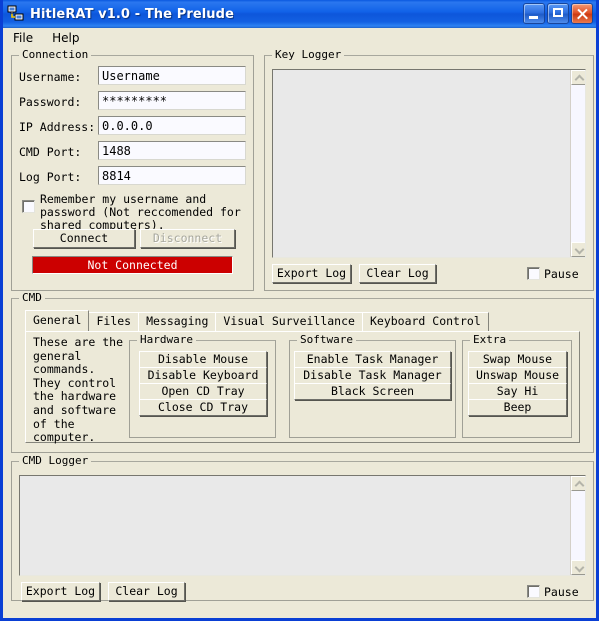 The image size is (599, 621). I want to click on maximize-button, so click(558, 13).